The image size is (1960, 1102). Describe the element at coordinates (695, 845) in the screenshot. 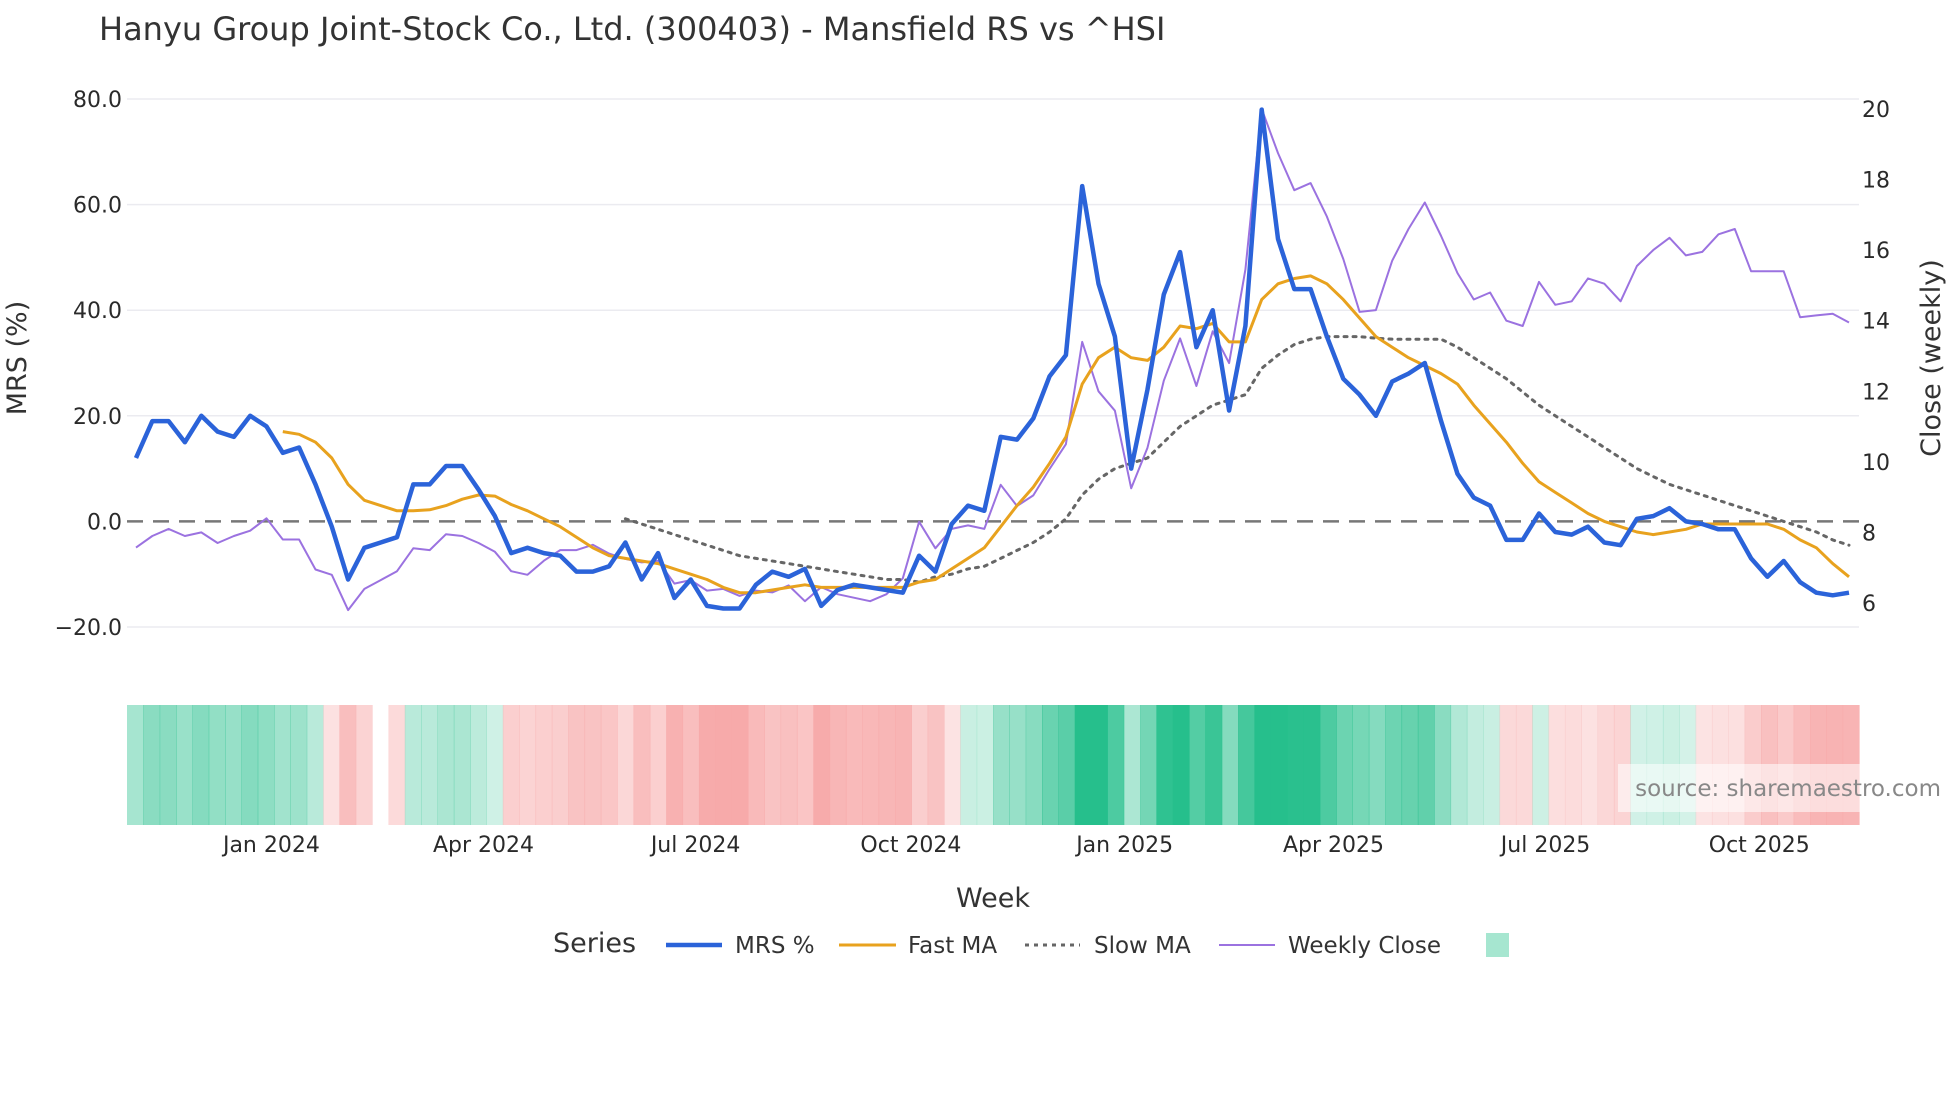

I see `x-tick-label: Jul 2024` at that location.